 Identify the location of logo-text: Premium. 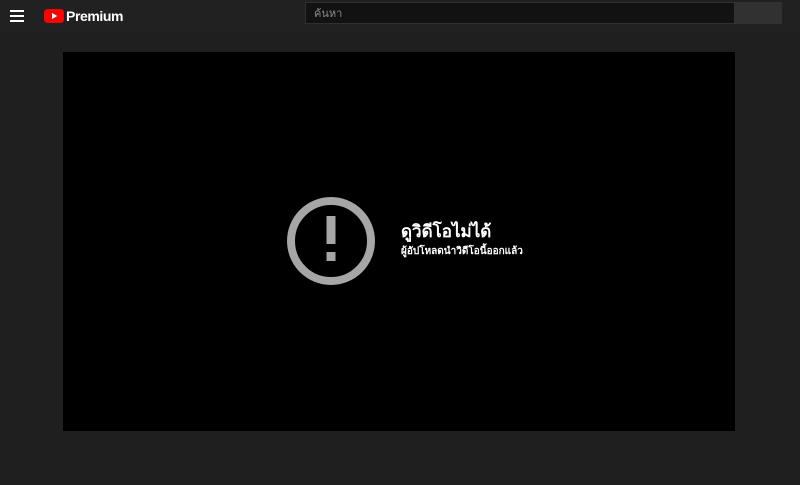
(95, 16).